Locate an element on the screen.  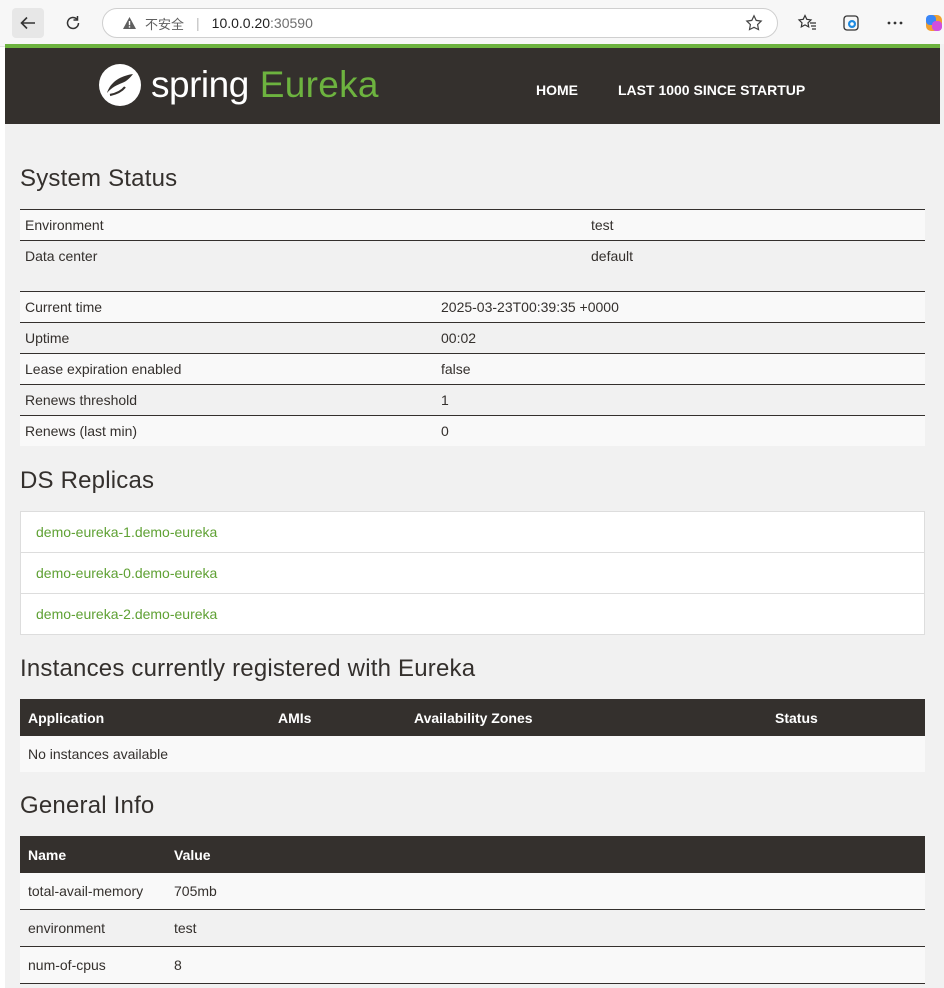
address-host: 10.0.0.20 is located at coordinates (241, 23).